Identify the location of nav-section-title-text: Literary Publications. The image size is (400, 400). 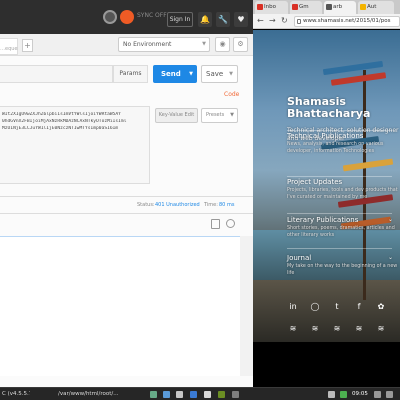
(323, 220).